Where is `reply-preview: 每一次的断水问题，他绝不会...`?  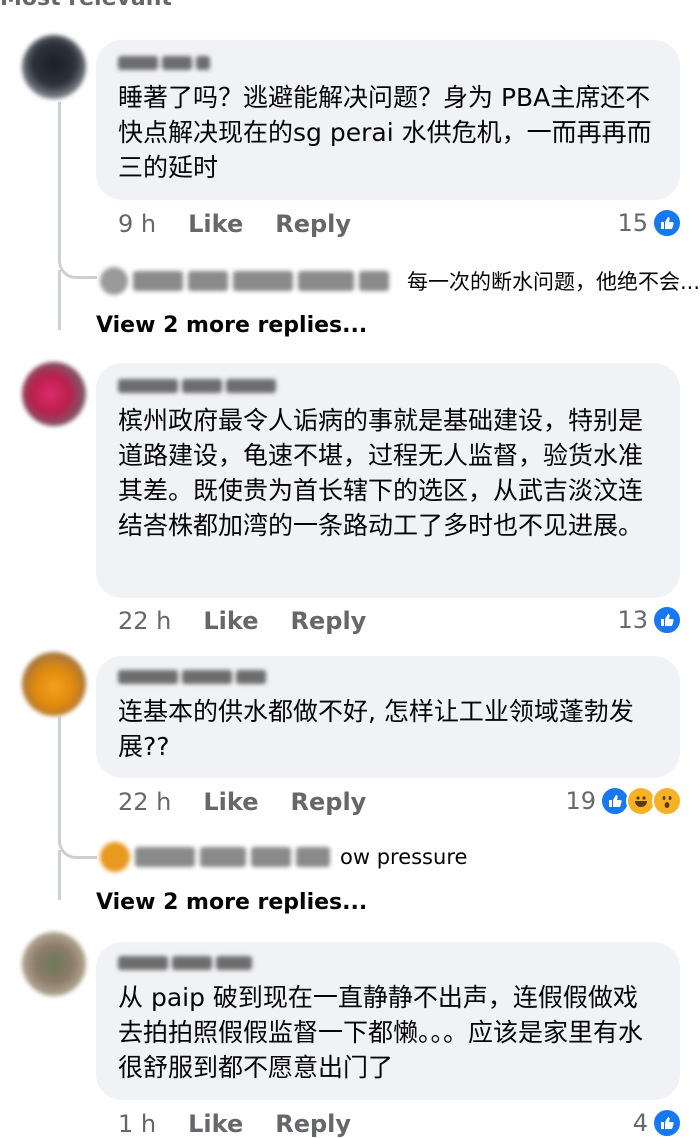
reply-preview: 每一次的断水问题，他绝不会... is located at coordinates (400, 281).